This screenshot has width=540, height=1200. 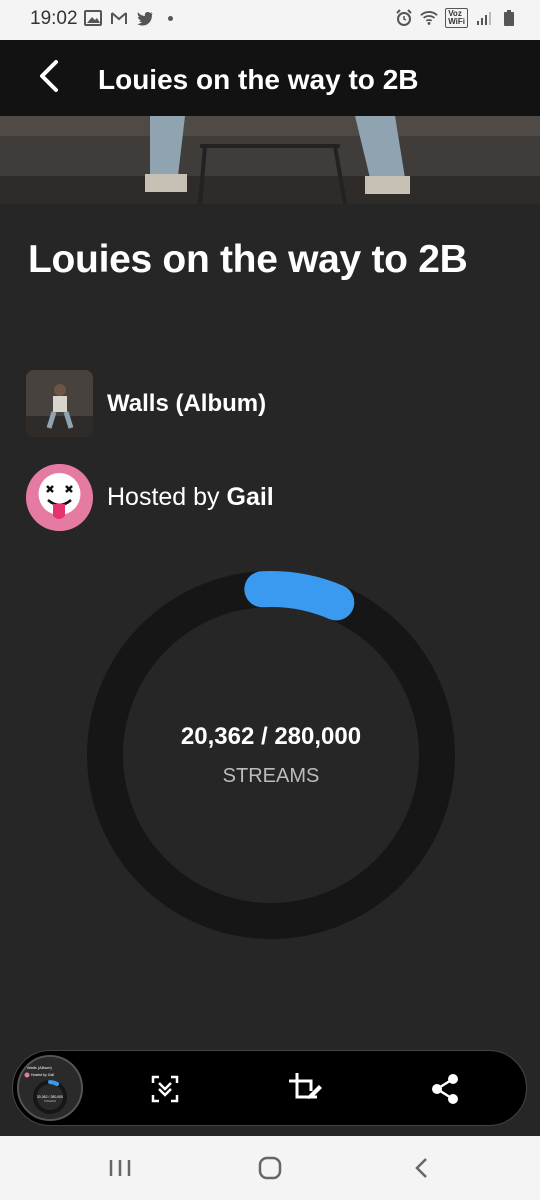 What do you see at coordinates (163, 497) in the screenshot?
I see `host-prefix: Hosted by` at bounding box center [163, 497].